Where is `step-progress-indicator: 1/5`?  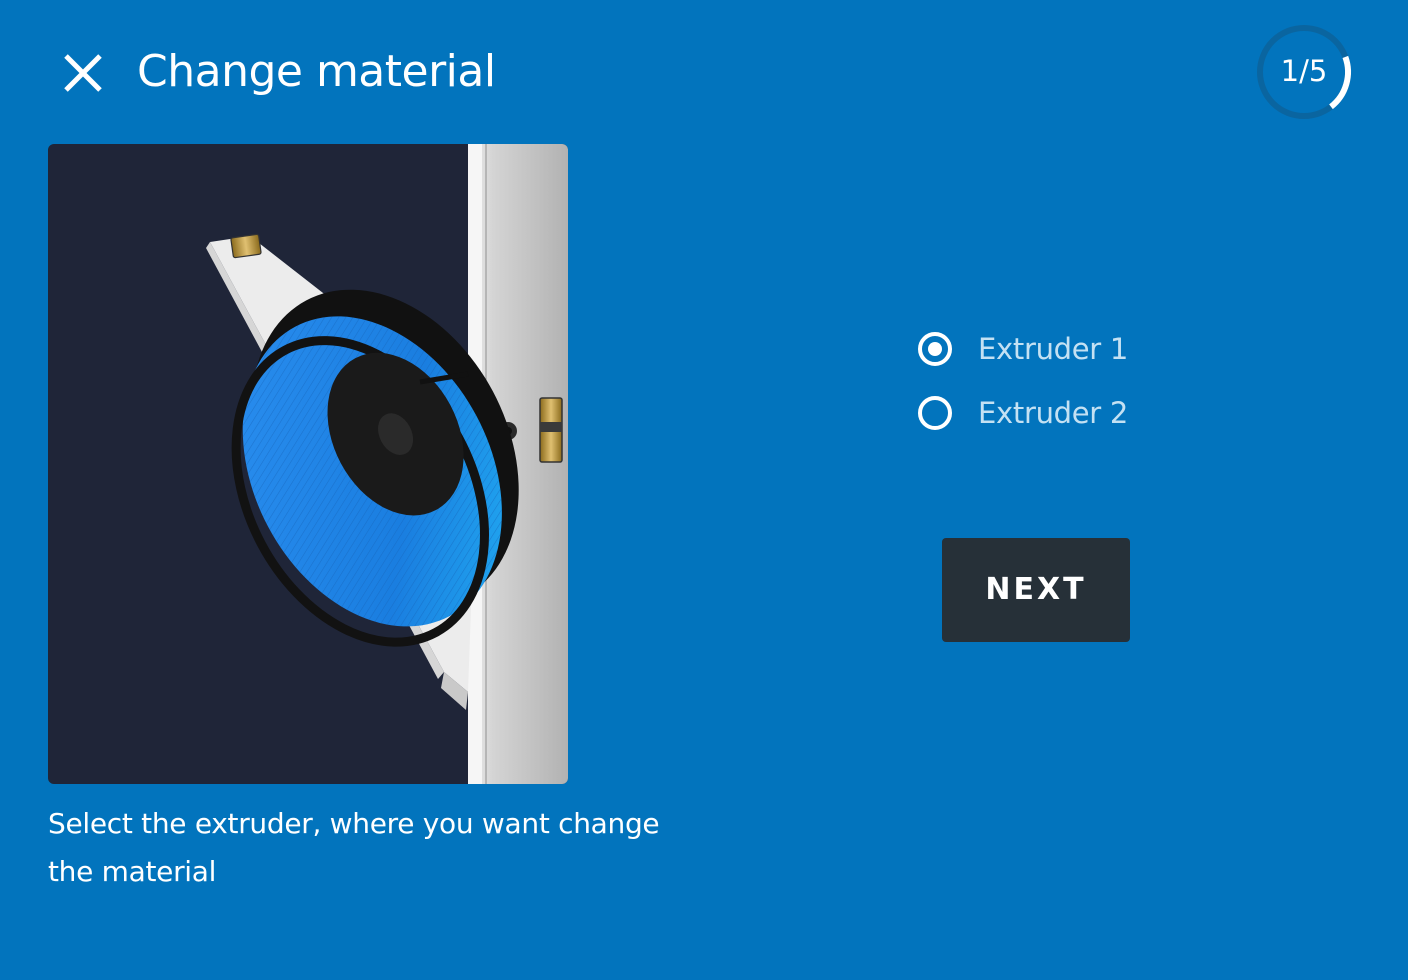 step-progress-indicator: 1/5 is located at coordinates (1304, 72).